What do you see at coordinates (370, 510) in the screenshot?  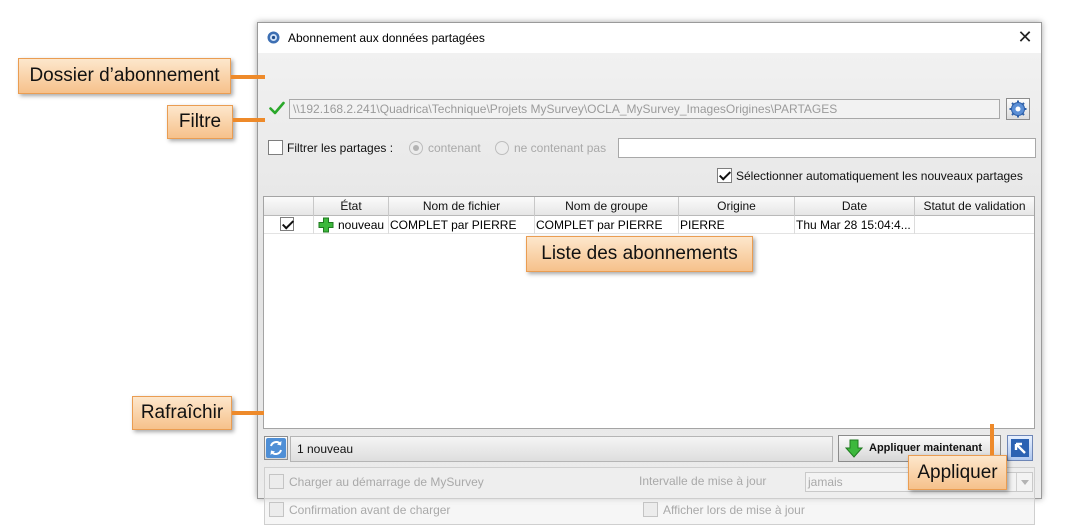 I see `confirm-before-load-label: Confirmation avant de charger` at bounding box center [370, 510].